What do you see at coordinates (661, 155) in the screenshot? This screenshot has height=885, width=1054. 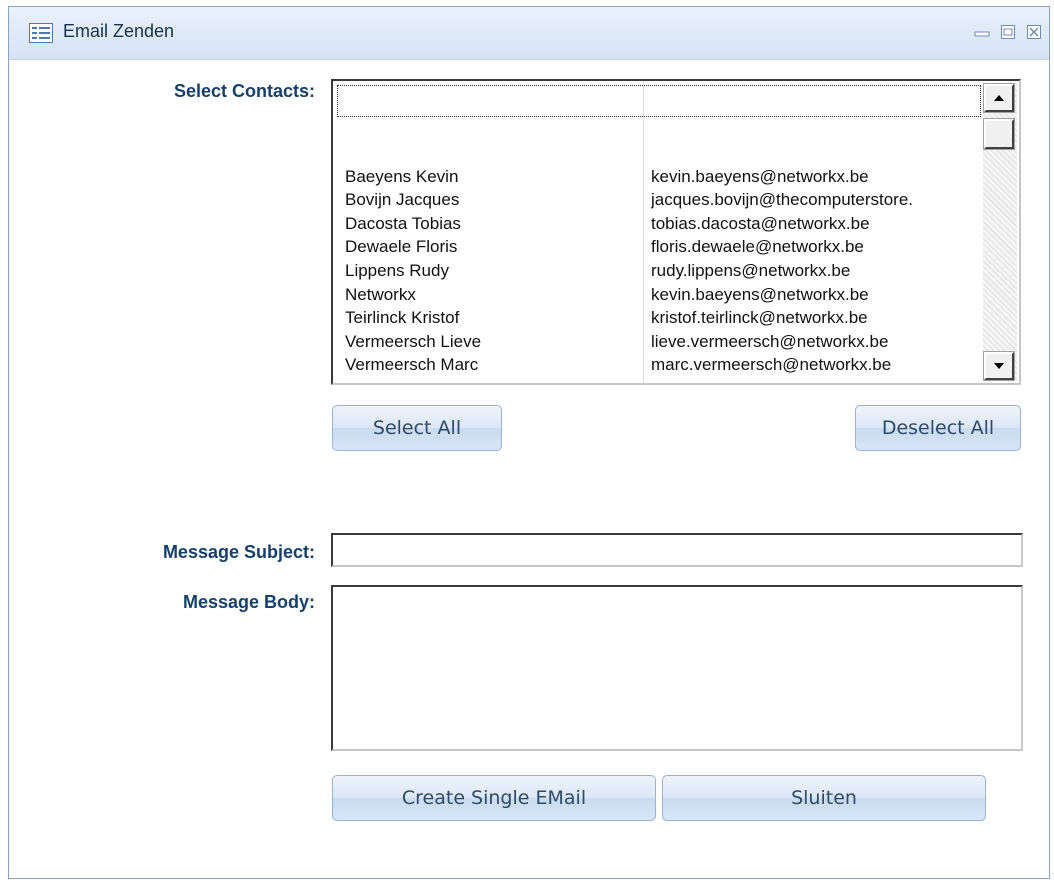 I see `contact-row` at bounding box center [661, 155].